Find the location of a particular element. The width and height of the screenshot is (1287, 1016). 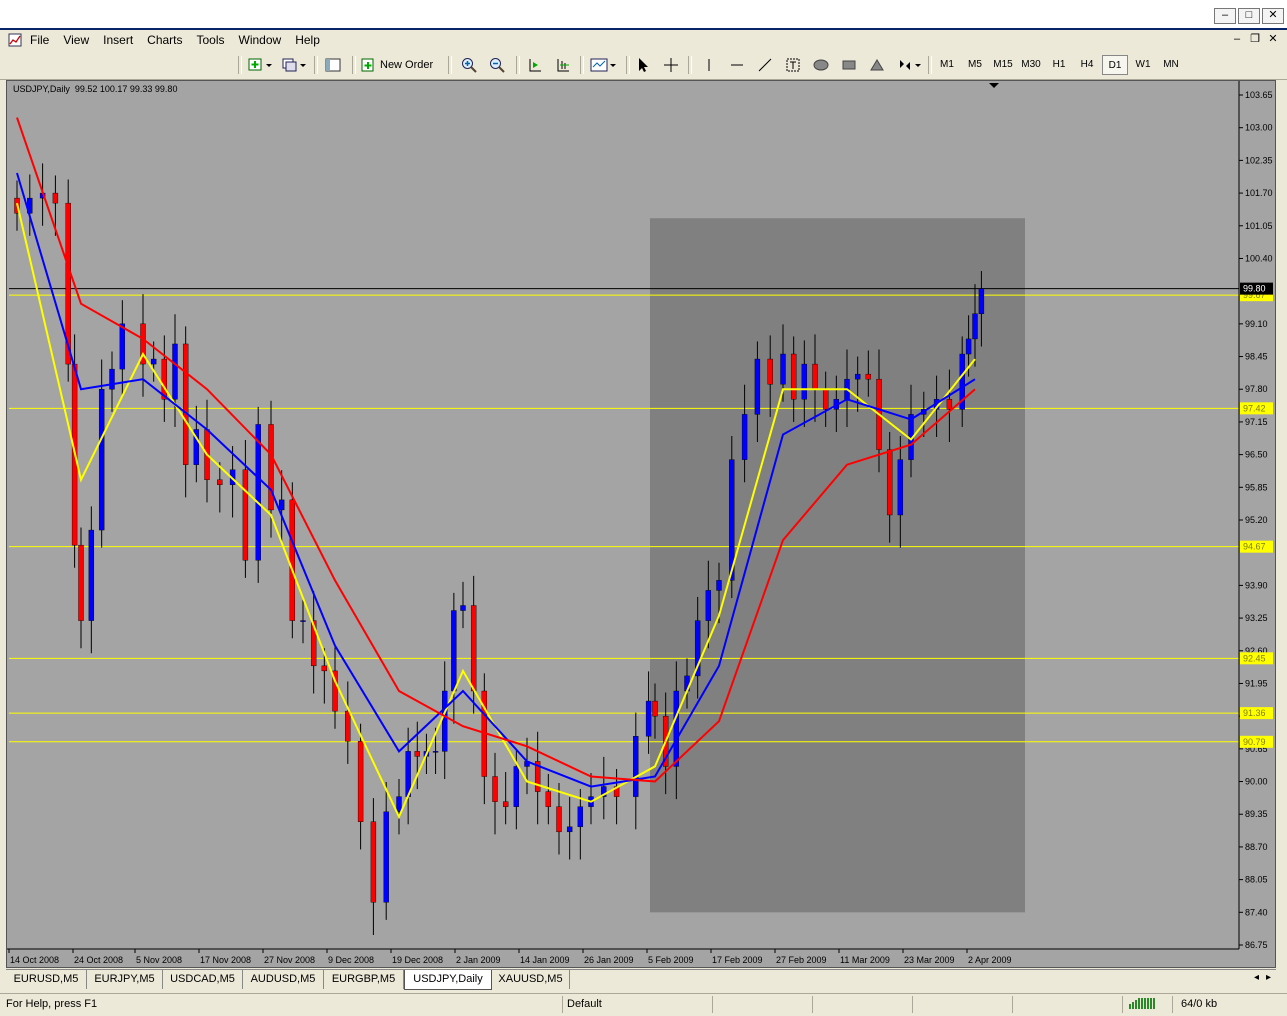

timeframe-h1-button: H1 is located at coordinates (1059, 65).